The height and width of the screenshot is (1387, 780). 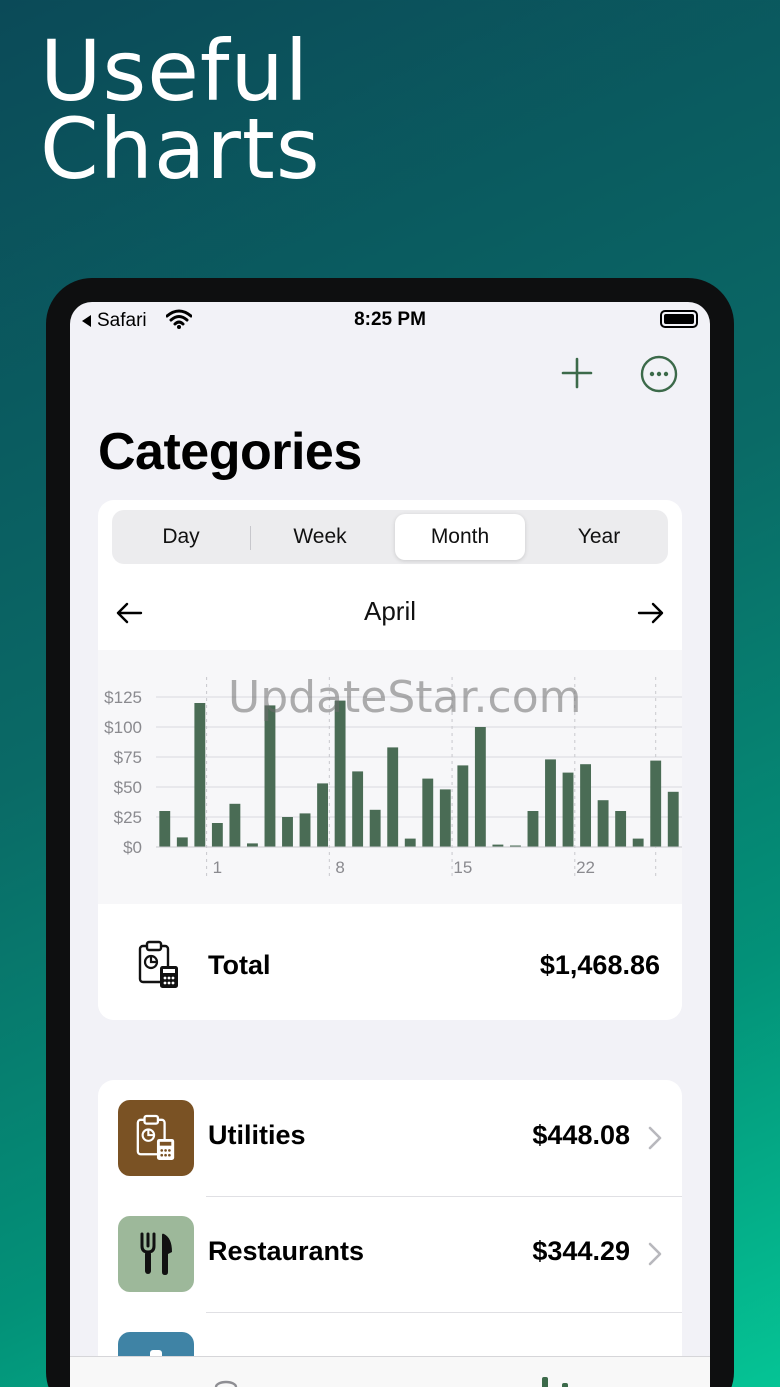 What do you see at coordinates (390, 1371) in the screenshot?
I see `tab-bar` at bounding box center [390, 1371].